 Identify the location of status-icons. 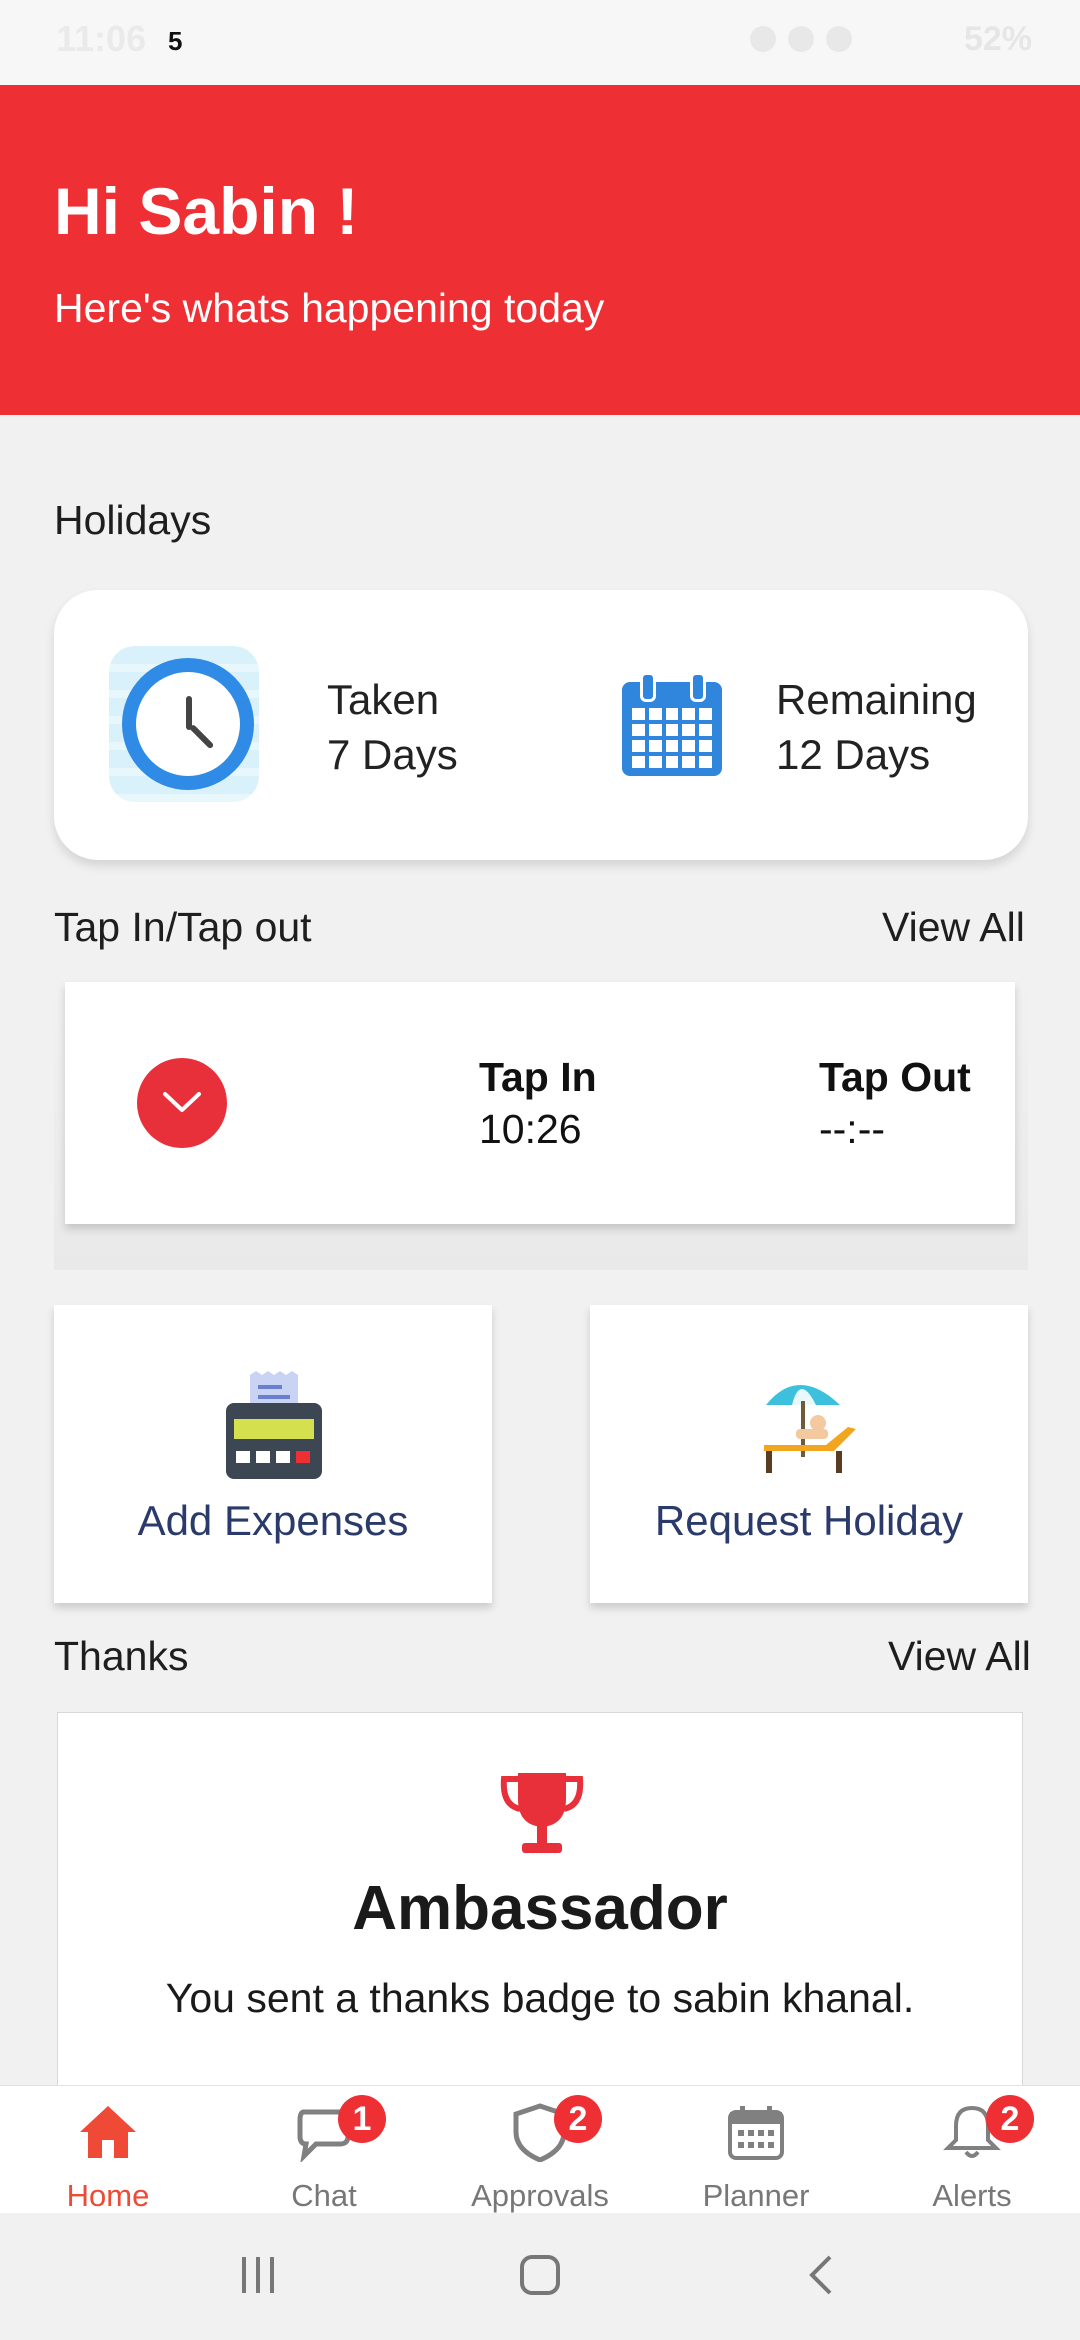
(810, 43).